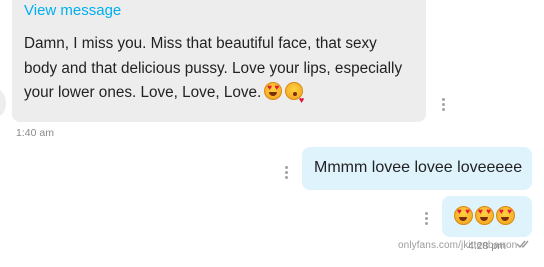 The width and height of the screenshot is (544, 267). What do you see at coordinates (3, 103) in the screenshot?
I see `avatar-edge` at bounding box center [3, 103].